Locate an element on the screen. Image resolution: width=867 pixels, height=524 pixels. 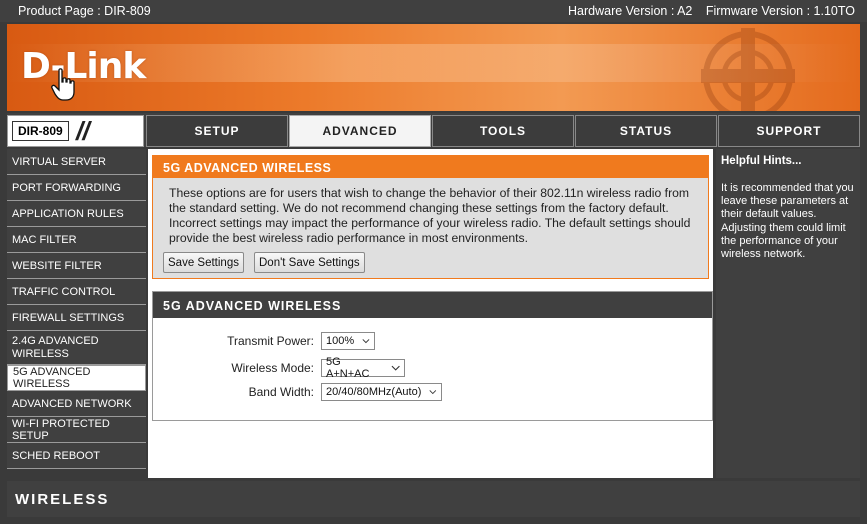
settings-title: 5G ADVANCED WIRELESS is located at coordinates (432, 305).